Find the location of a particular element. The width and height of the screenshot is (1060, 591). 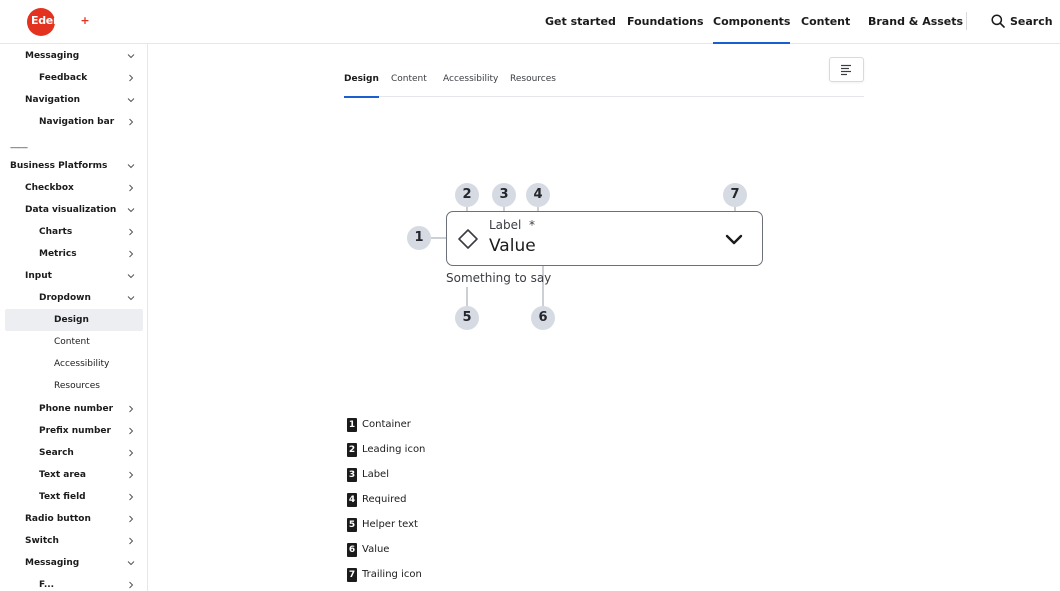

tab-design: Design is located at coordinates (361, 81).